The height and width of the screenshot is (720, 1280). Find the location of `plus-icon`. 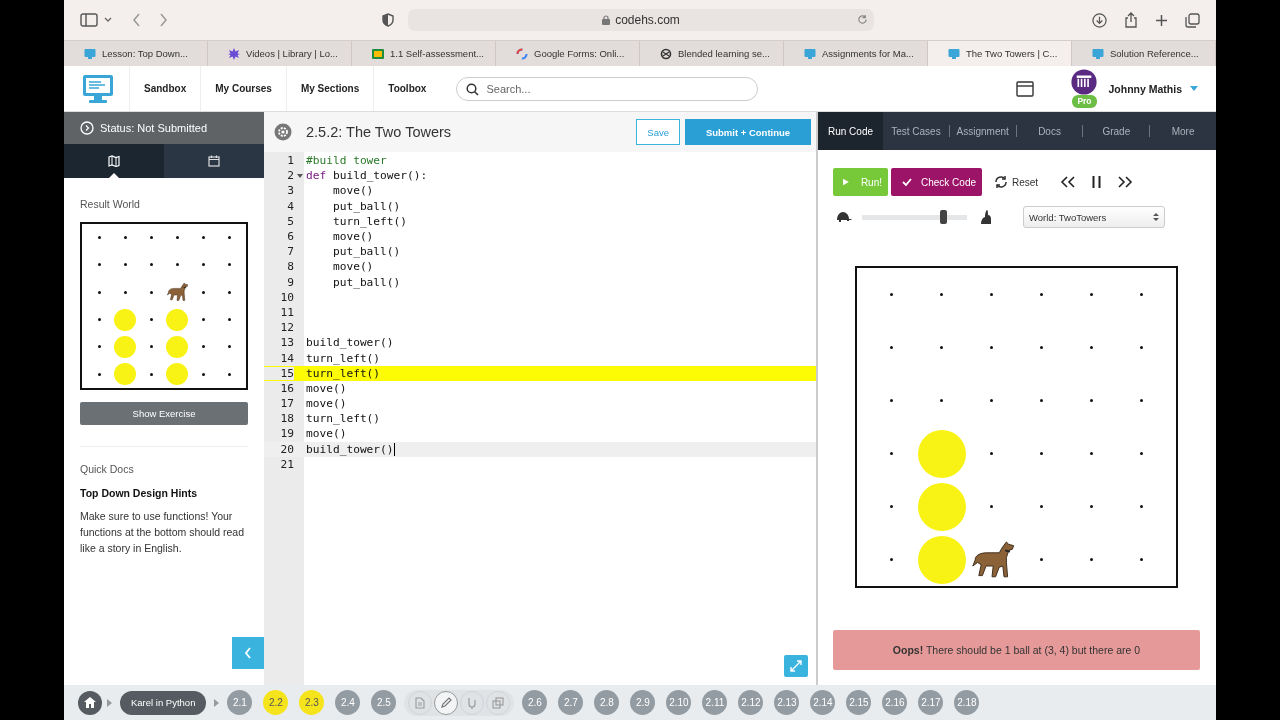

plus-icon is located at coordinates (1161, 20).